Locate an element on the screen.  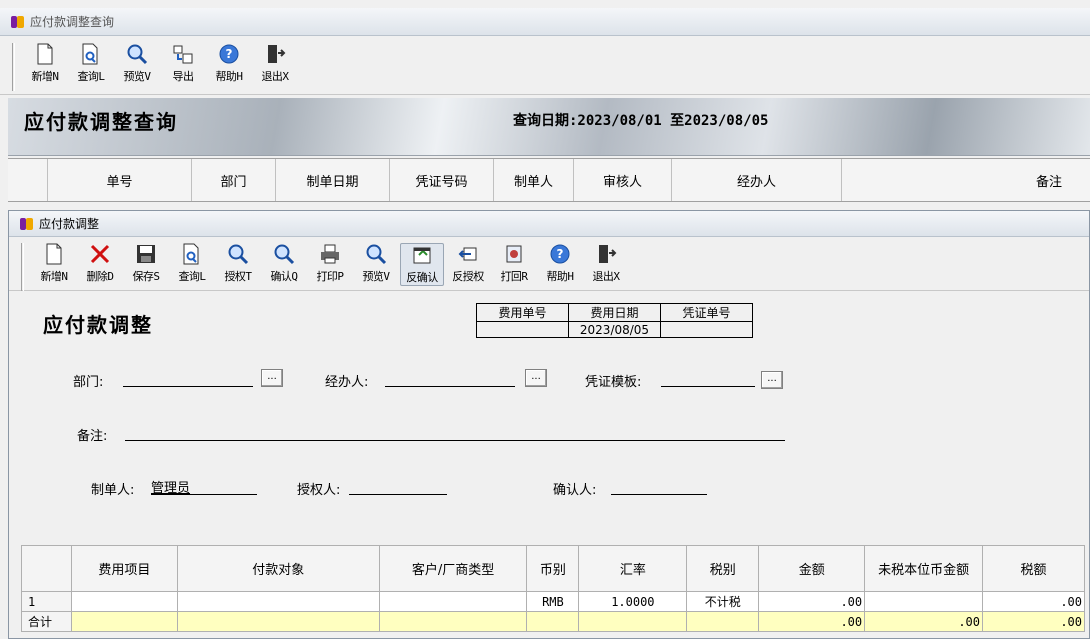
exit-button: 退出X is located at coordinates (606, 263).